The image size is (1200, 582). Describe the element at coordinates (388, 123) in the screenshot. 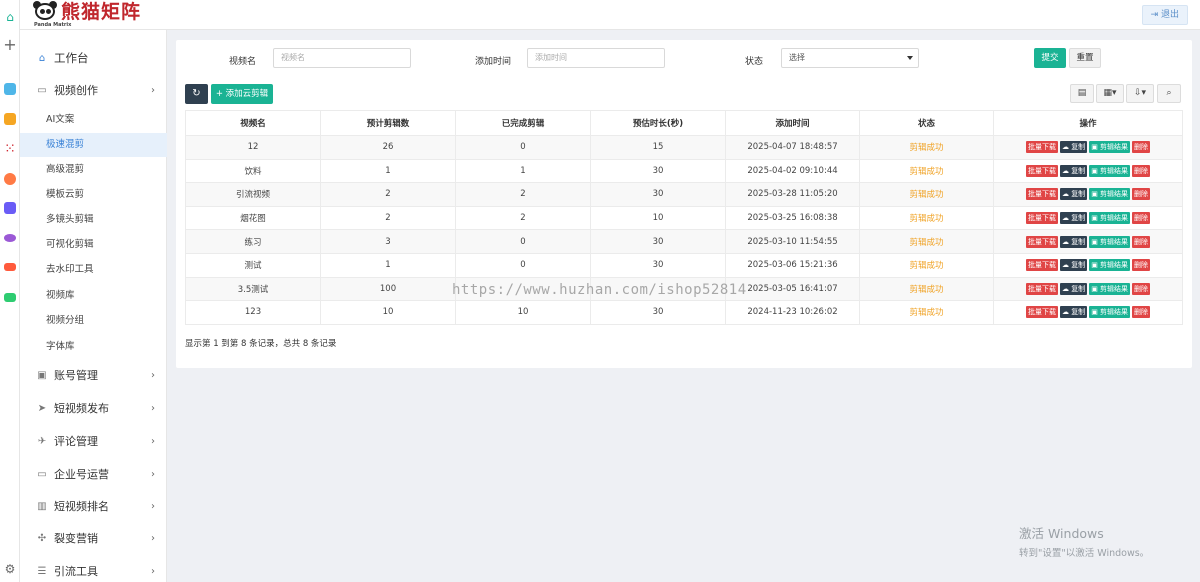

I see `col-header-planned: 预计剪辑数` at that location.